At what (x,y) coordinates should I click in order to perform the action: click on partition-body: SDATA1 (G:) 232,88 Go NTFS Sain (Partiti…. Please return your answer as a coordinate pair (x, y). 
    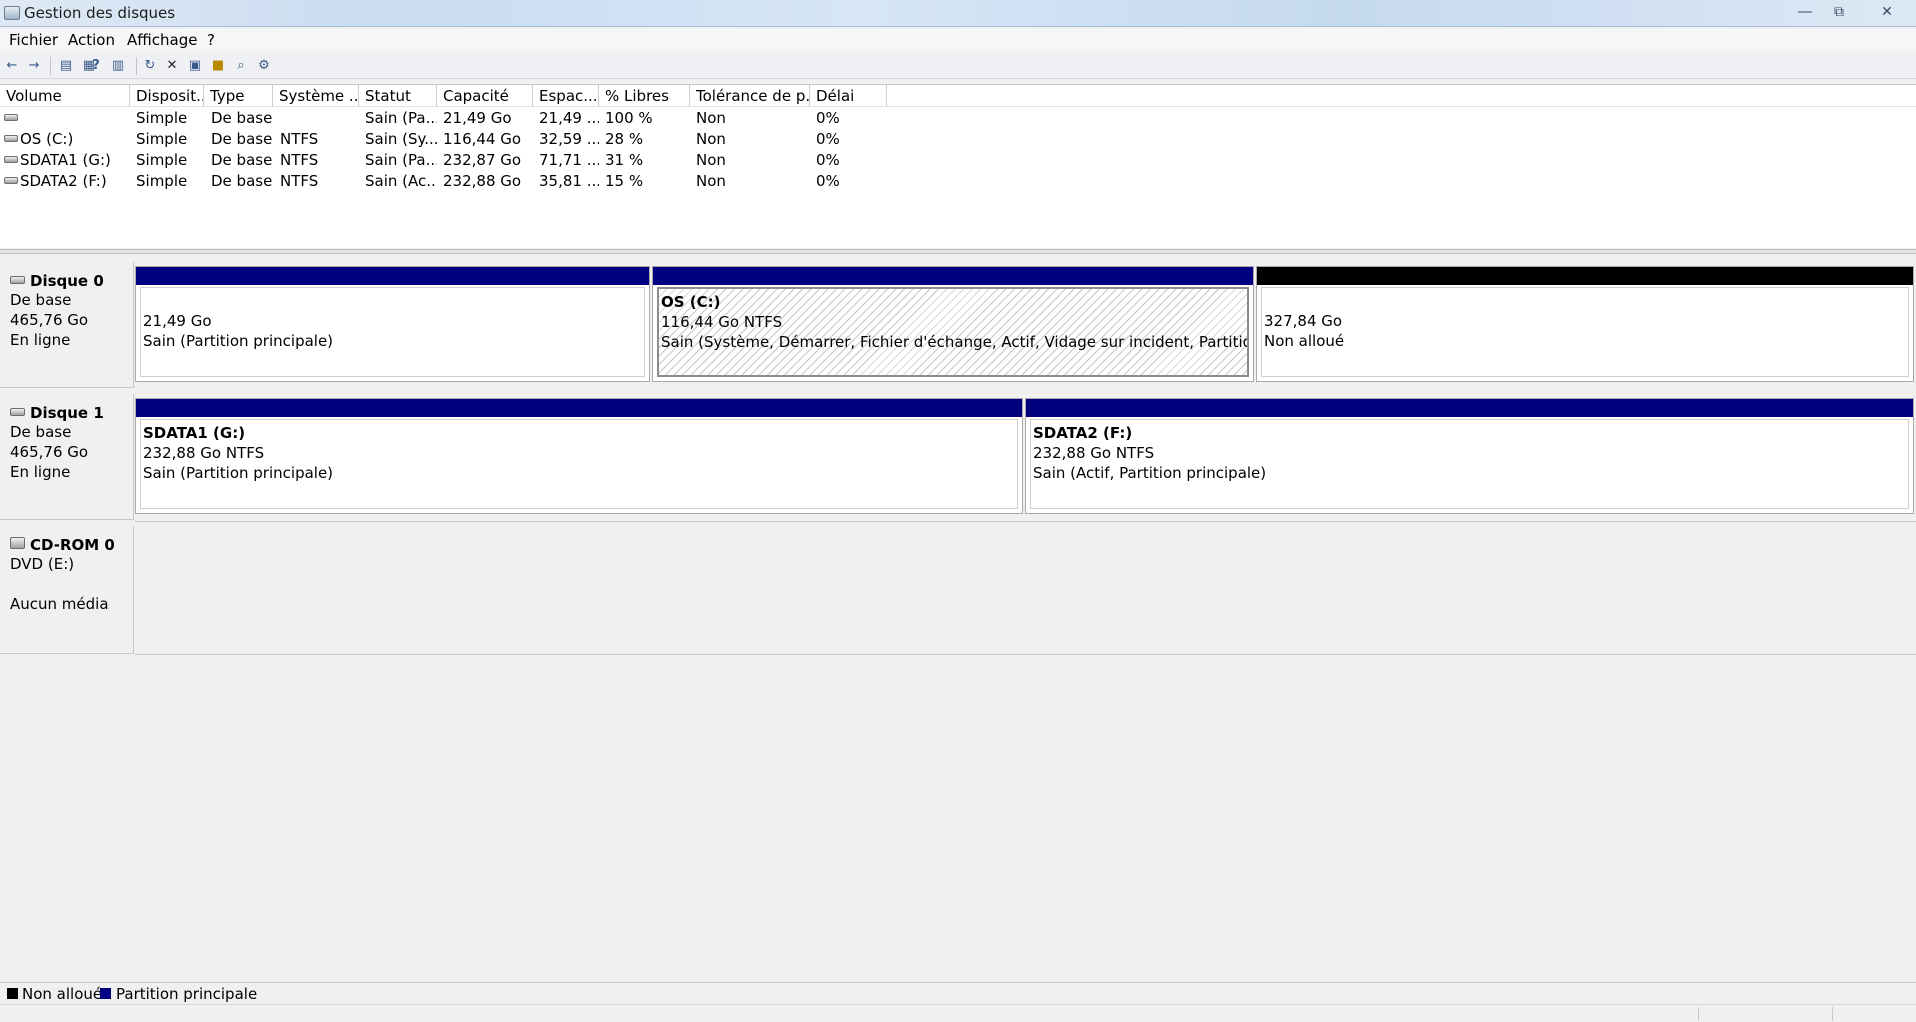
    Looking at the image, I should click on (579, 464).